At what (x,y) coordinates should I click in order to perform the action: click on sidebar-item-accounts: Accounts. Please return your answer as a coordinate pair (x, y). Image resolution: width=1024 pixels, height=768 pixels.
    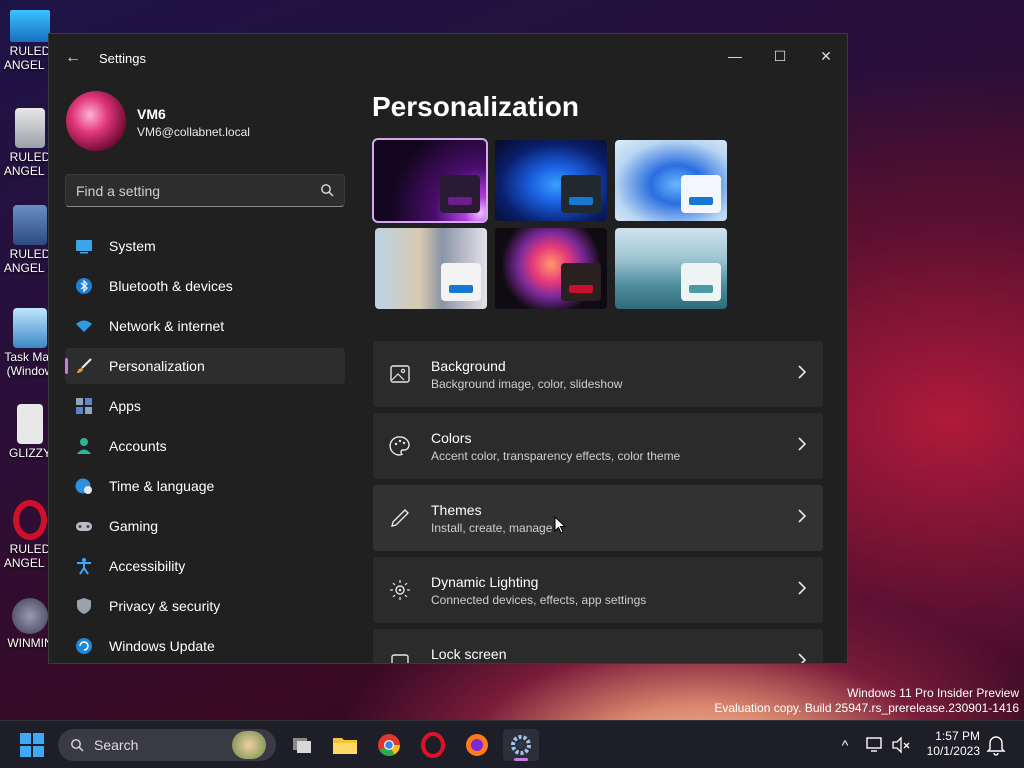
    Looking at the image, I should click on (205, 446).